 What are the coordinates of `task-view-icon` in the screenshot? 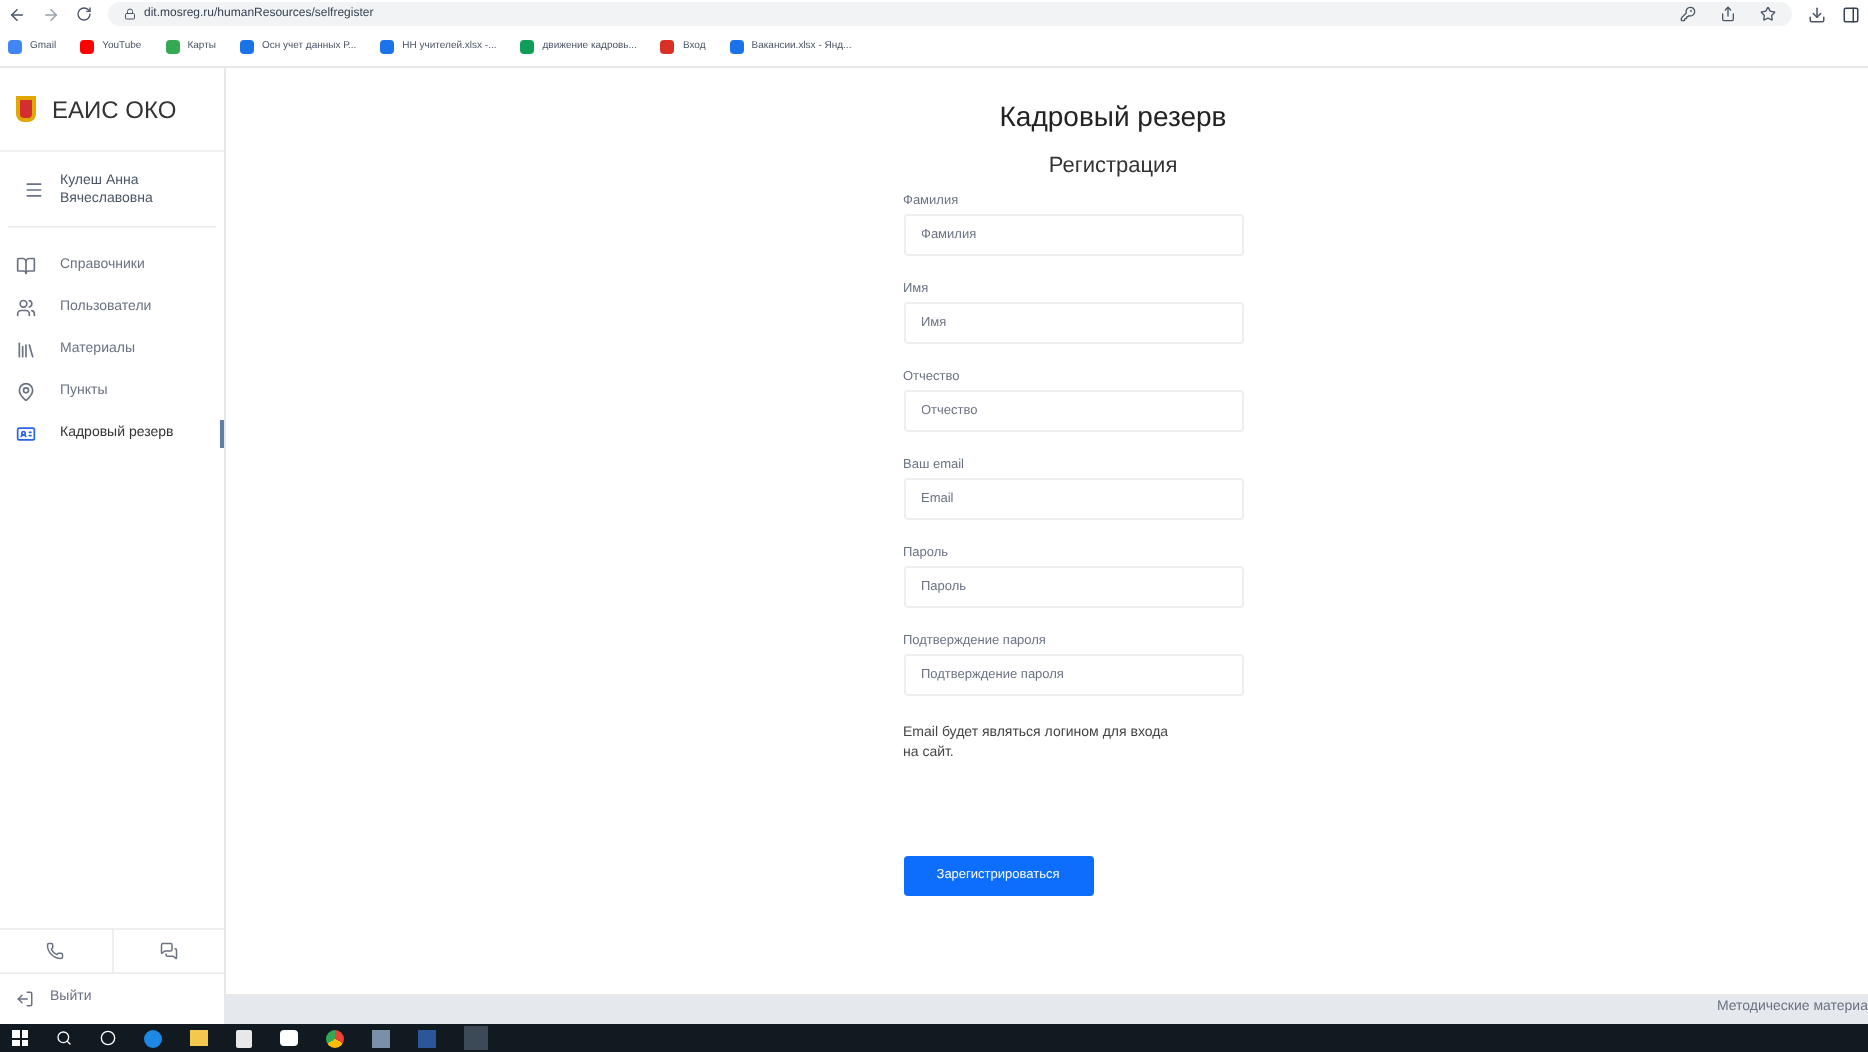 It's located at (108, 1038).